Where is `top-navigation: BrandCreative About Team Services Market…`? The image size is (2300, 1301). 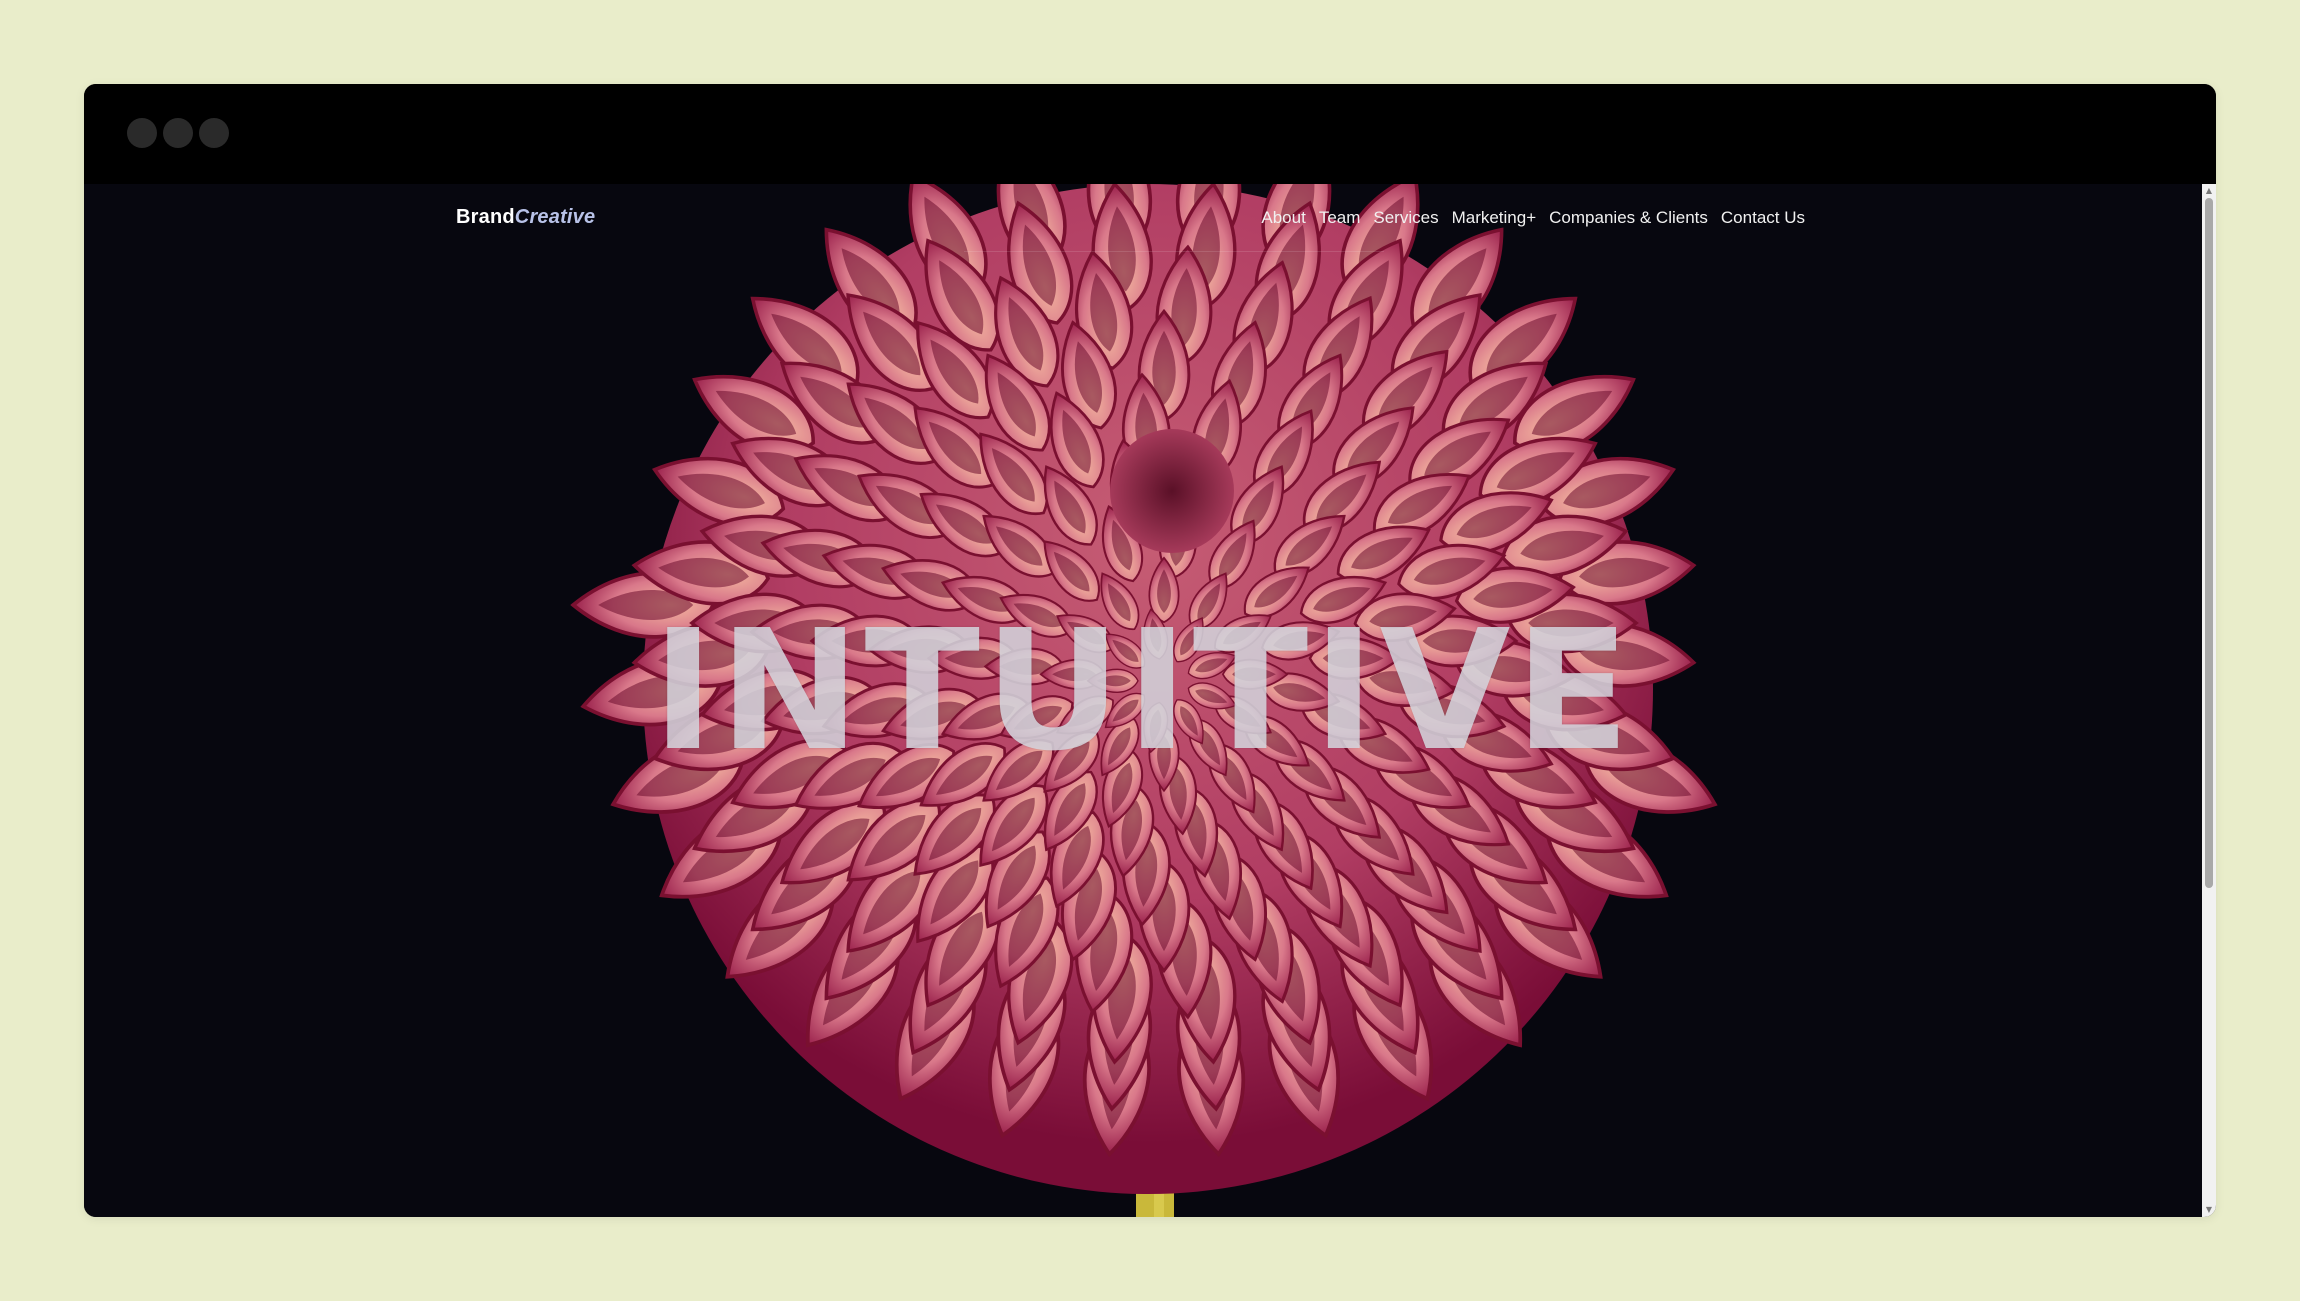 top-navigation: BrandCreative About Team Services Market… is located at coordinates (1143, 218).